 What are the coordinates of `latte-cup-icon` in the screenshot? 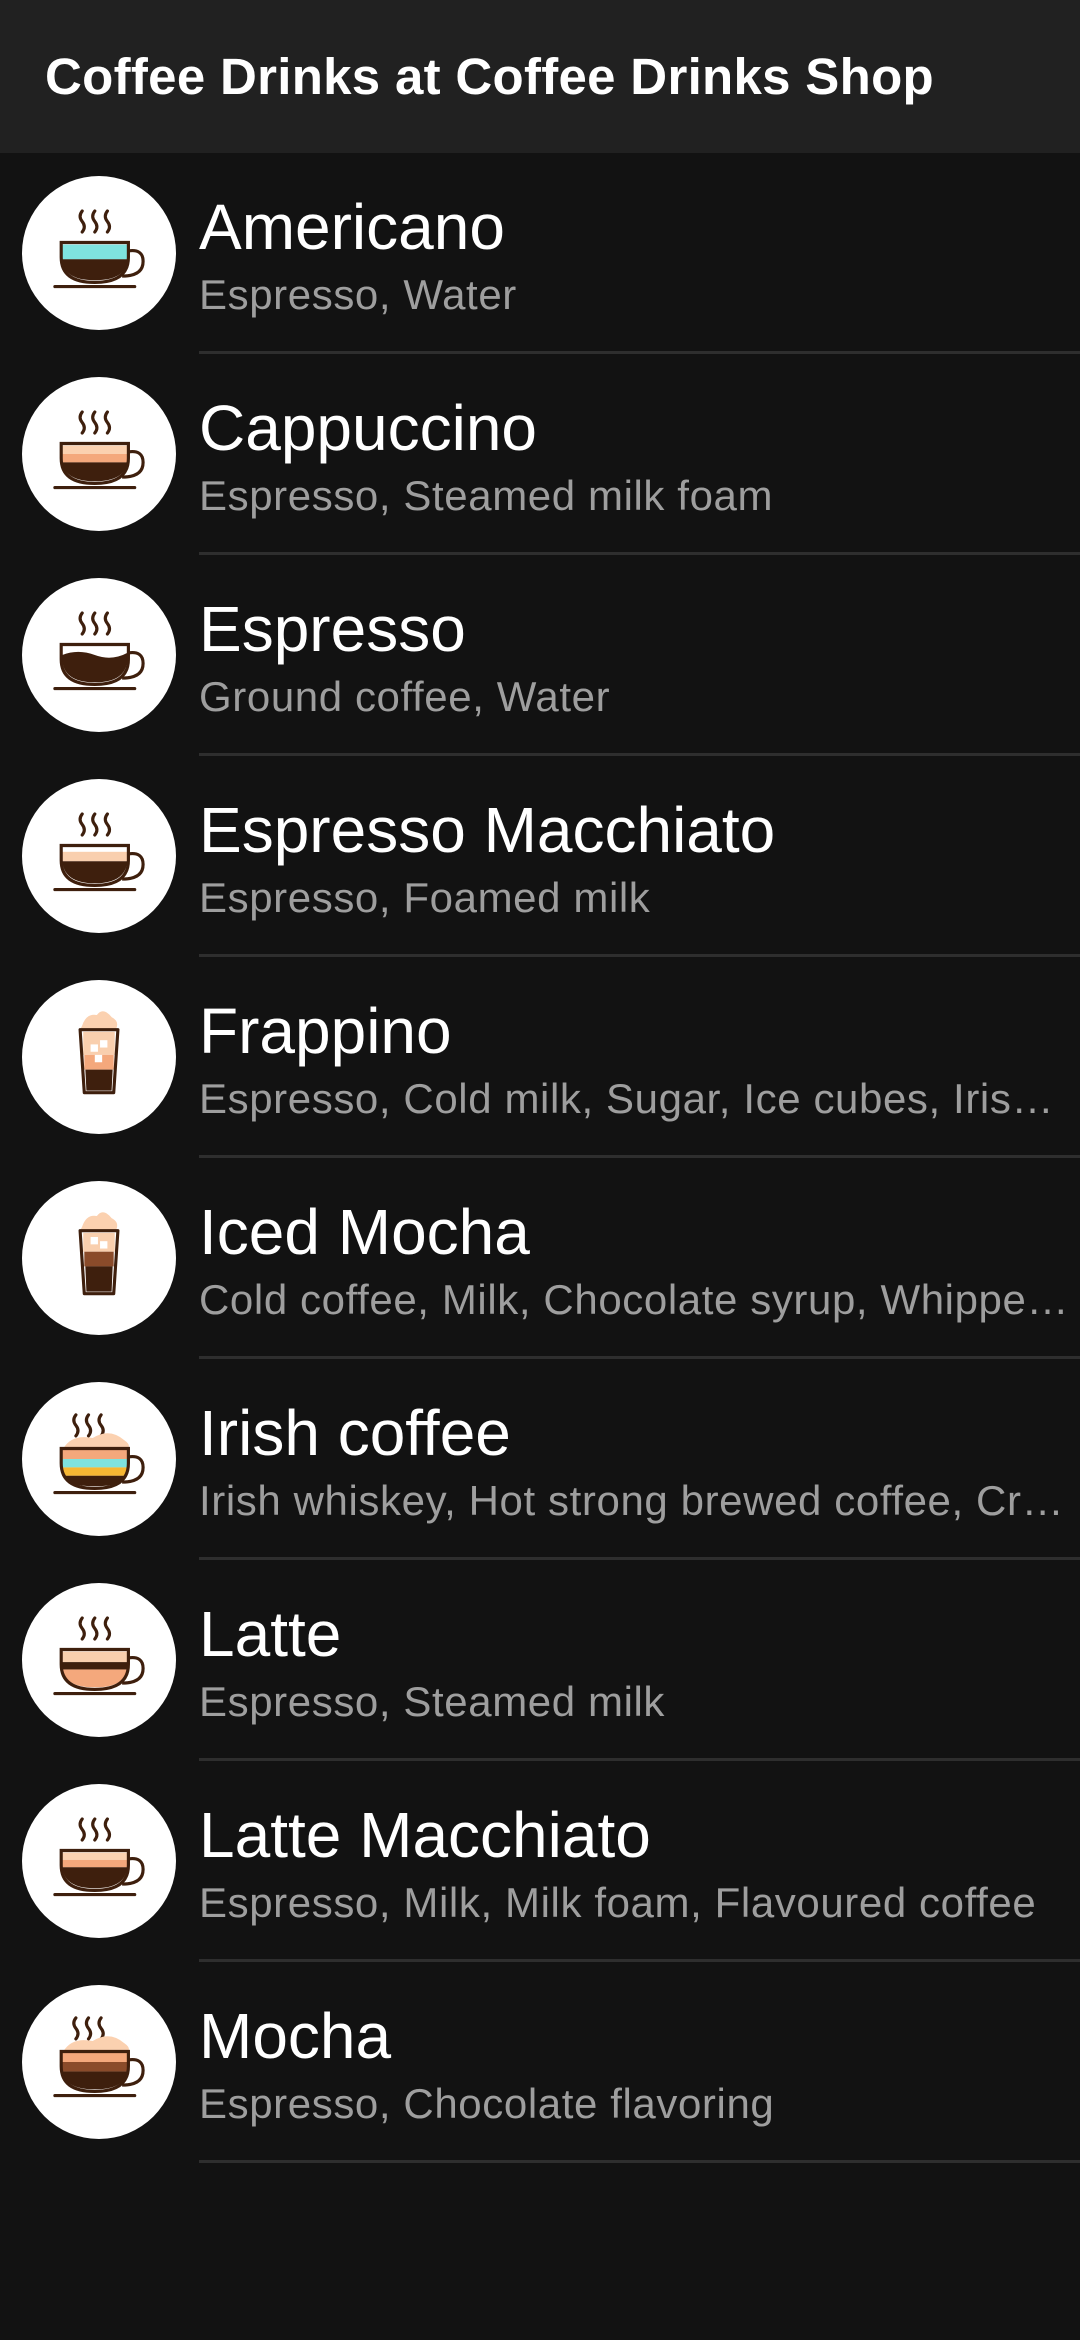 It's located at (99, 1660).